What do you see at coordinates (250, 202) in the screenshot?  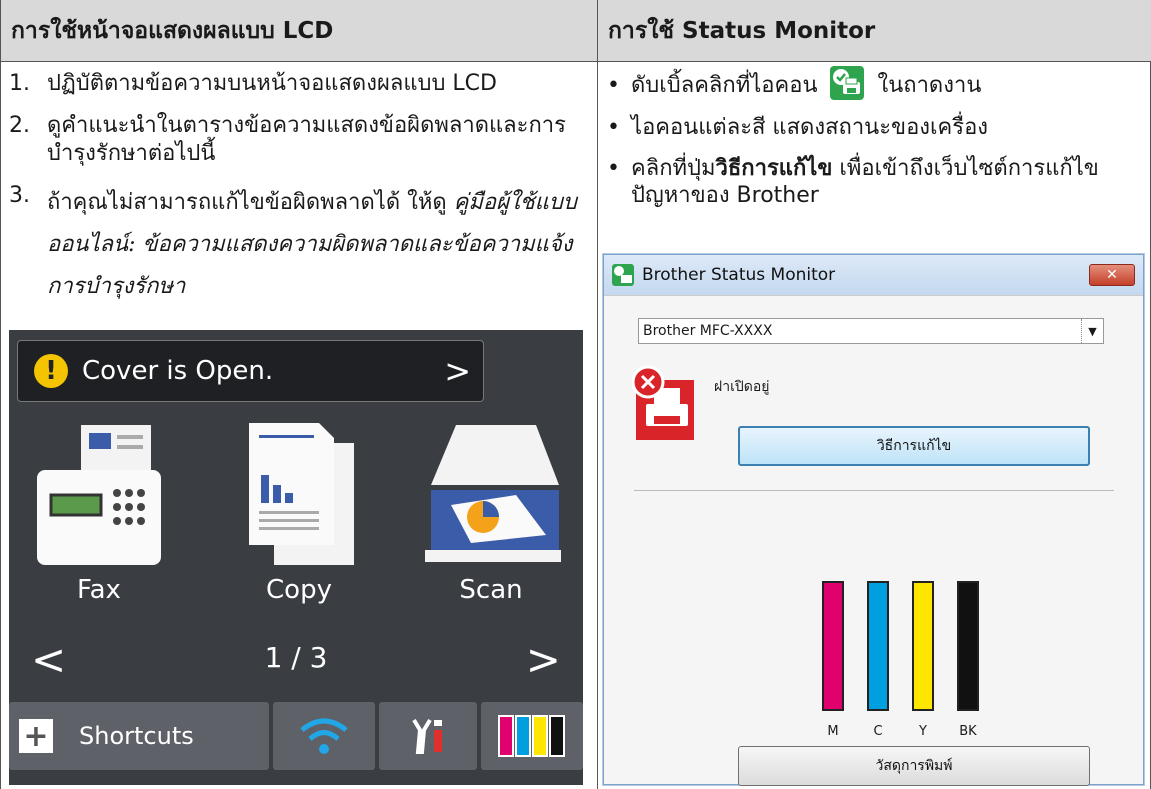 I see `step-text-plain: ถ้าคุณไม่สามารถแก้ไขข้อผิดพลาดได้ ให้ดู` at bounding box center [250, 202].